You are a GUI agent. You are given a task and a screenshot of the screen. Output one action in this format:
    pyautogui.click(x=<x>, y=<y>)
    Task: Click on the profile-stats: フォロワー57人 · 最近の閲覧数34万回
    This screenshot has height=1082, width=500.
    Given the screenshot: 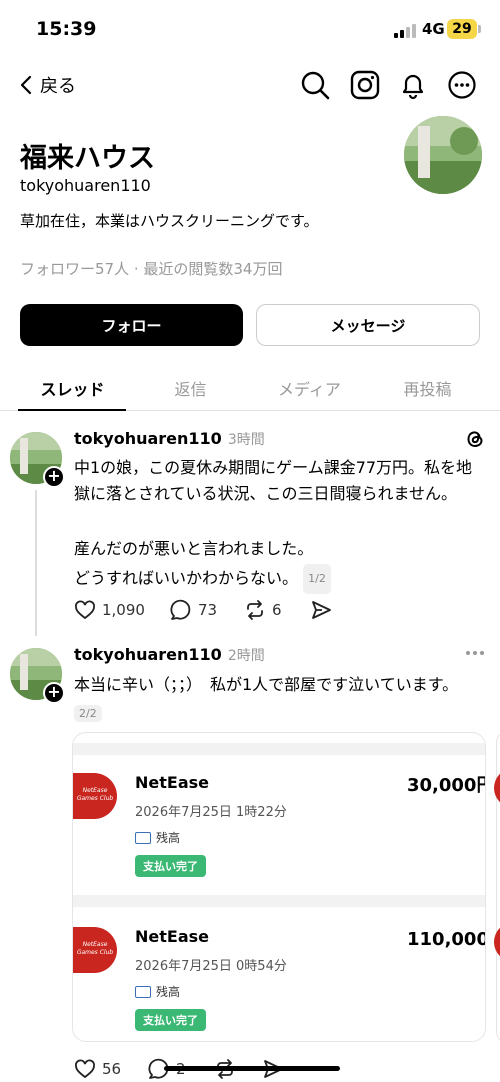 What is the action you would take?
    pyautogui.click(x=151, y=268)
    